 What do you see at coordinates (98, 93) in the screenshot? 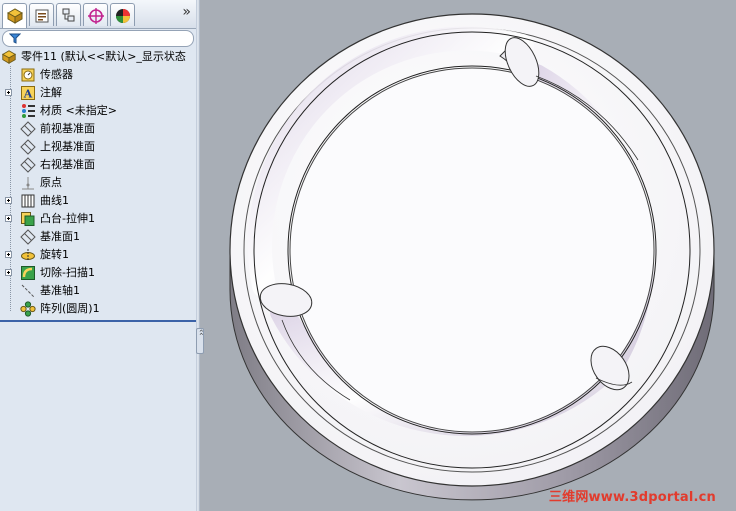
I see `tree-item-annotations: A 注解` at bounding box center [98, 93].